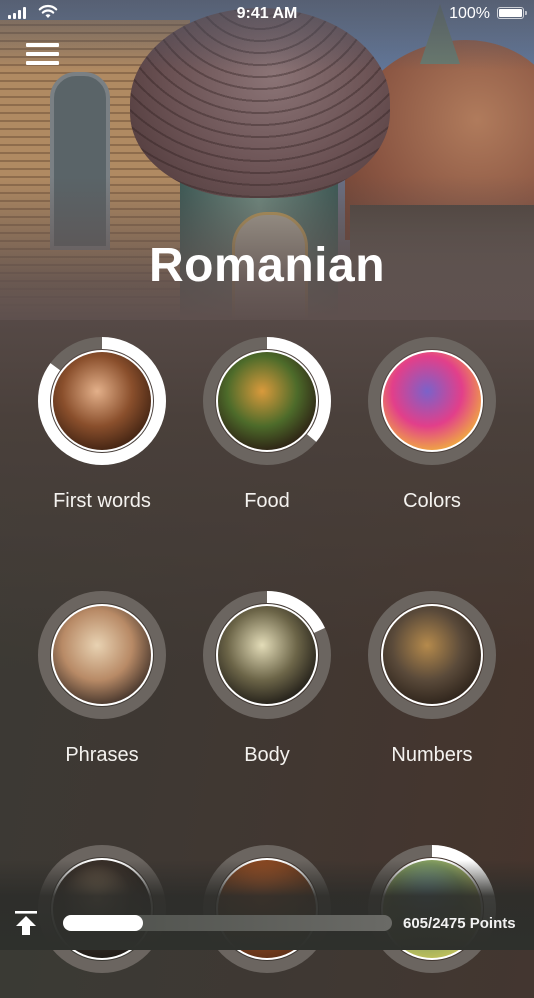 The width and height of the screenshot is (534, 998). What do you see at coordinates (459, 923) in the screenshot?
I see `points-label: 605/2475 Points` at bounding box center [459, 923].